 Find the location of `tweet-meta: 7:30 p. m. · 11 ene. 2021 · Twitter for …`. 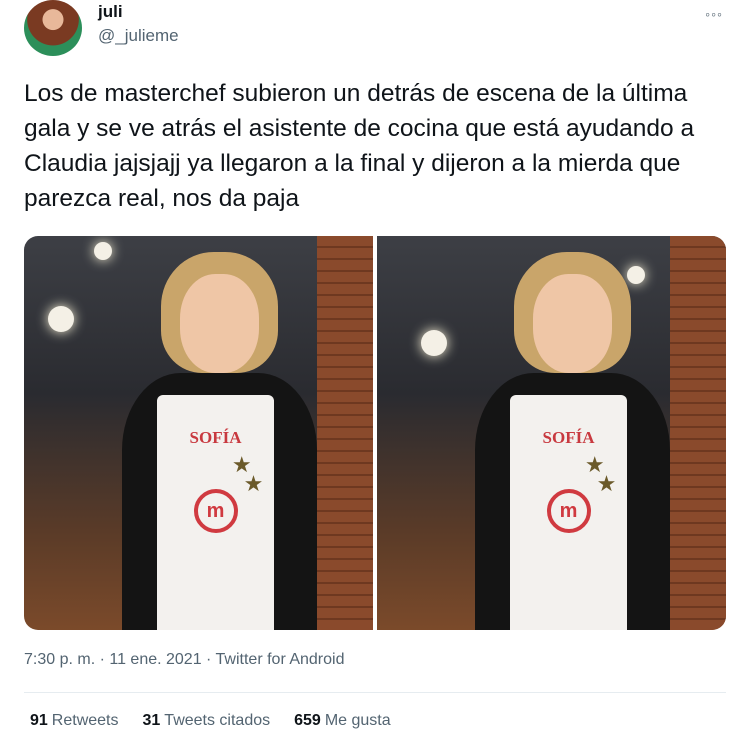

tweet-meta: 7:30 p. m. · 11 ene. 2021 · Twitter for … is located at coordinates (184, 660).